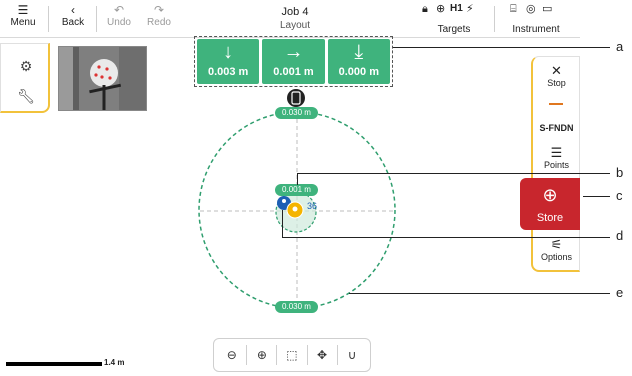 This screenshot has width=632, height=376. I want to click on target-pin-marker, so click(295, 210).